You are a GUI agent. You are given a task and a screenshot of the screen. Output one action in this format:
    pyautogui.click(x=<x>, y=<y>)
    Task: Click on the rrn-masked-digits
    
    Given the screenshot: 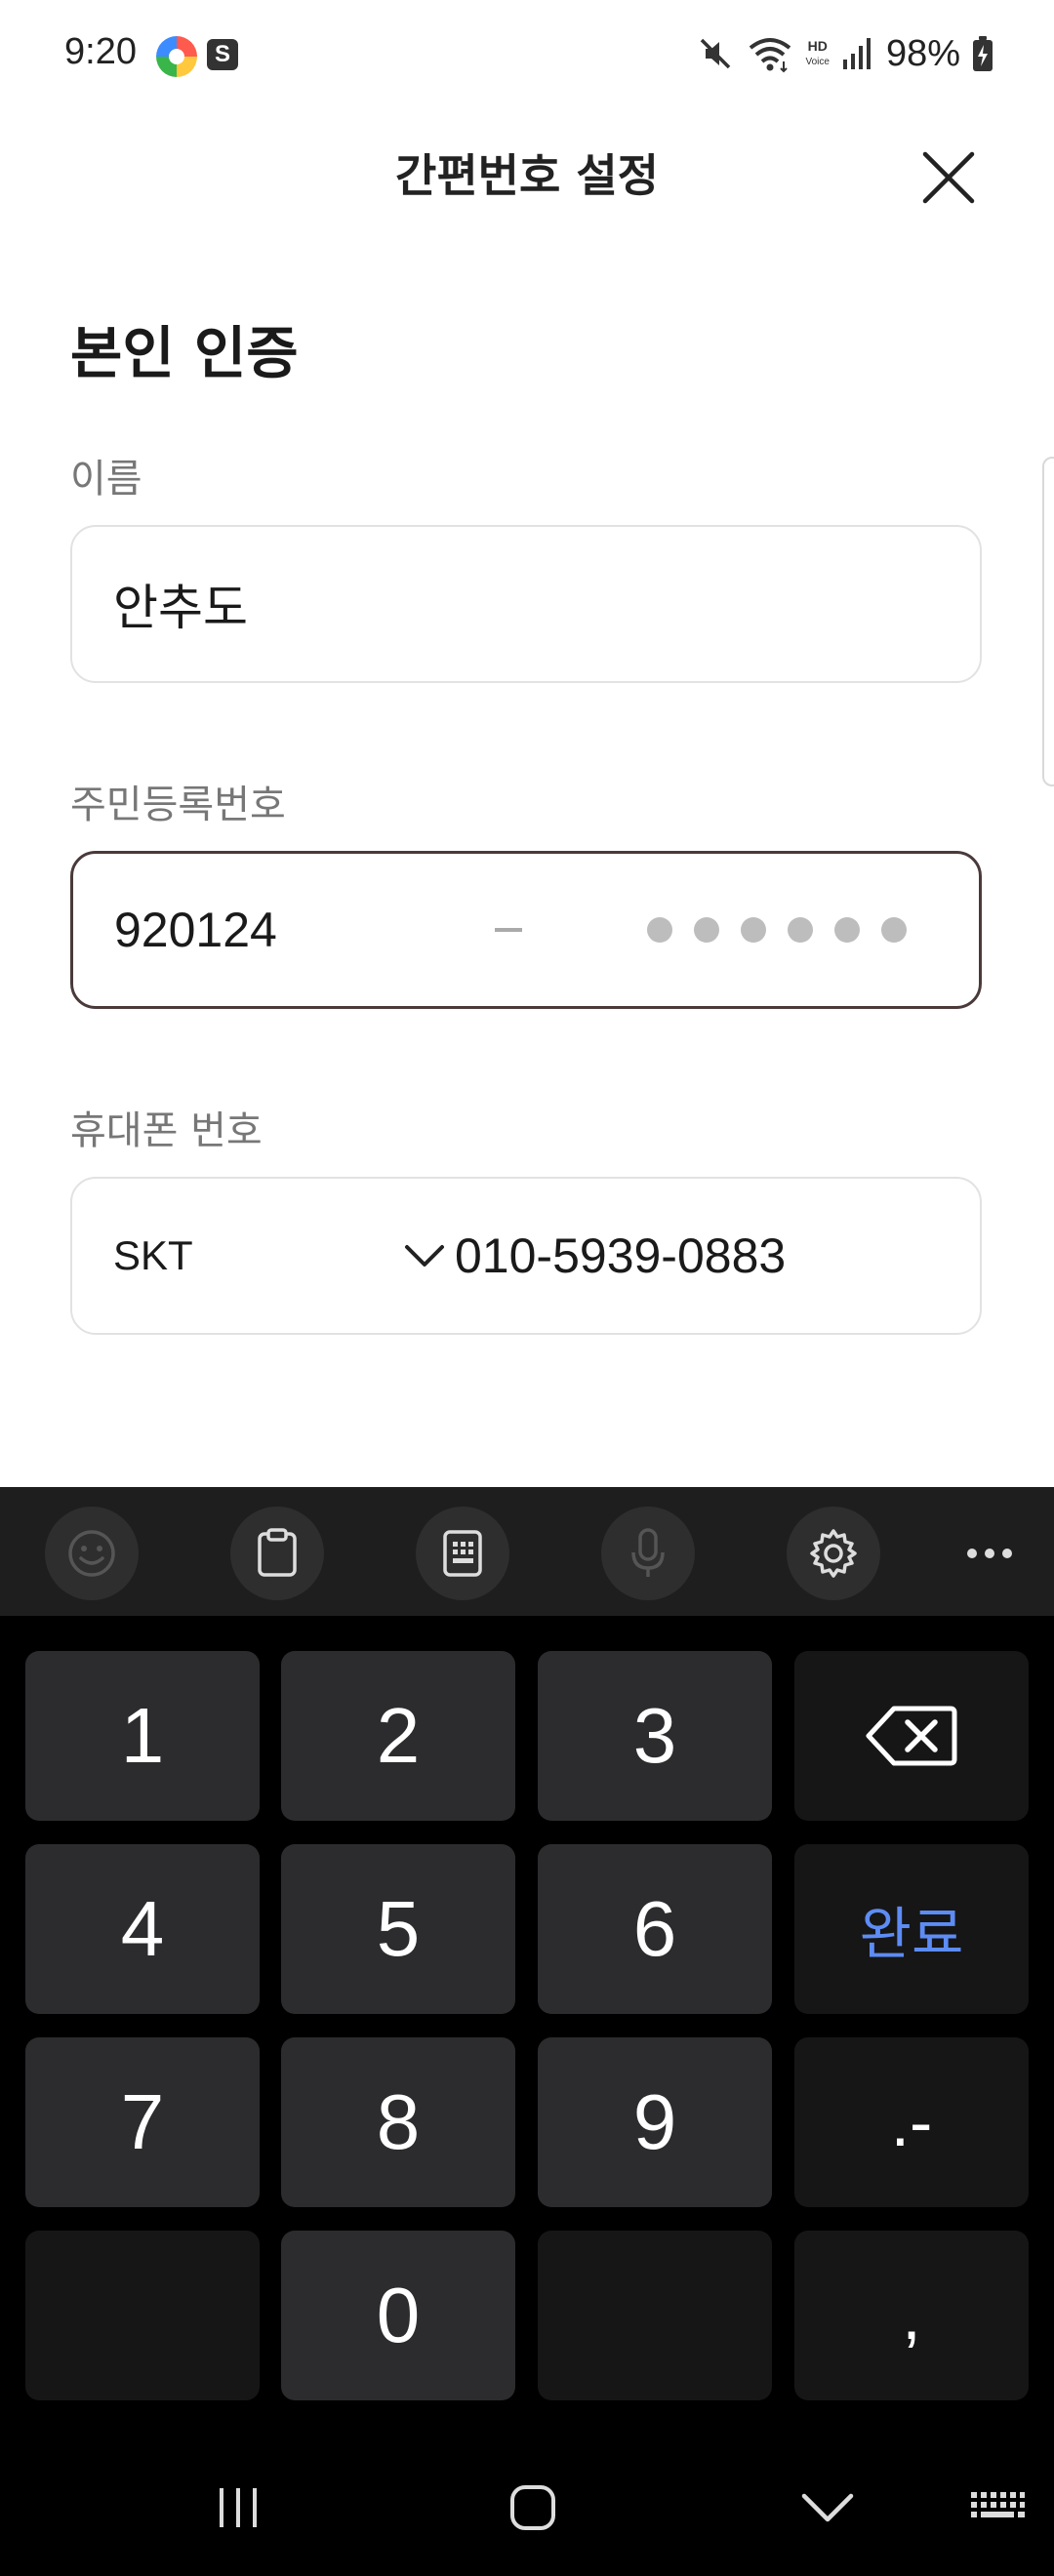 What is the action you would take?
    pyautogui.click(x=777, y=930)
    